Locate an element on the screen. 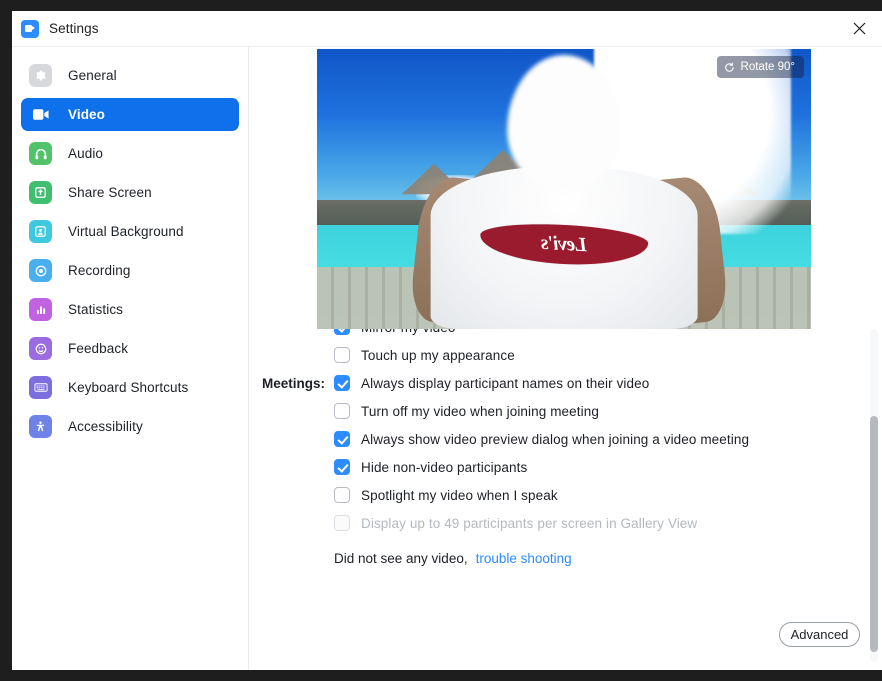 This screenshot has height=681, width=882. accessibility-icon is located at coordinates (40, 426).